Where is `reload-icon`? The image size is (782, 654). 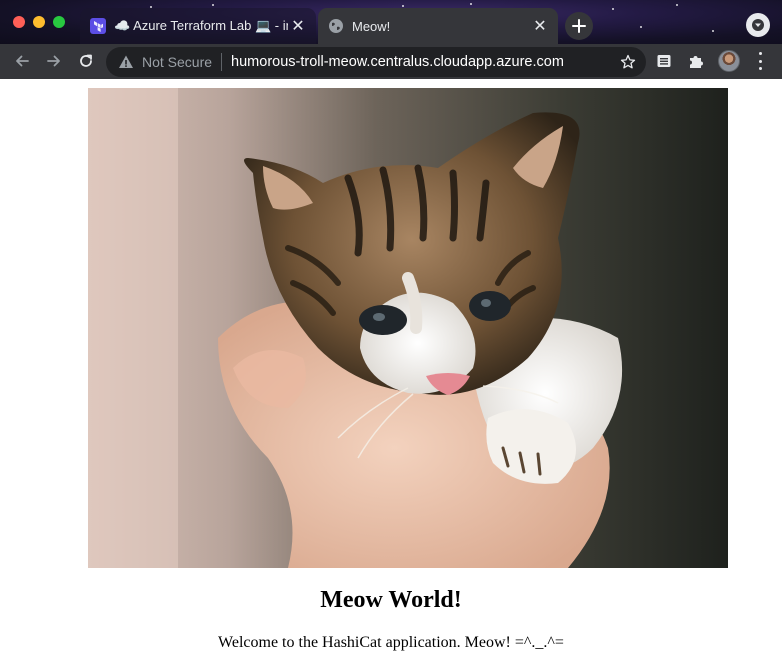 reload-icon is located at coordinates (86, 60).